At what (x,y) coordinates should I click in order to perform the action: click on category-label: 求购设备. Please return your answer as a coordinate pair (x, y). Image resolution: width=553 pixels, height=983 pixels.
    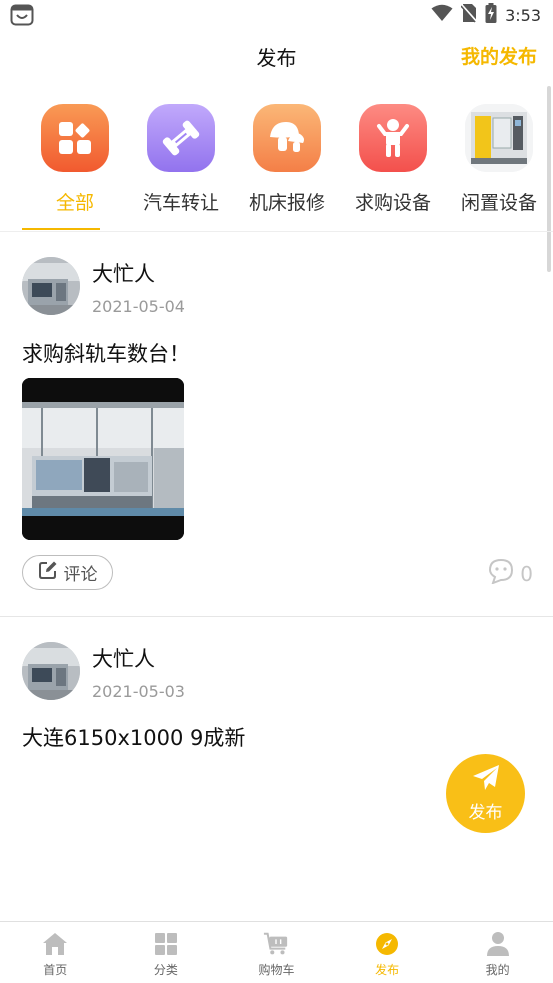
    Looking at the image, I should click on (392, 203).